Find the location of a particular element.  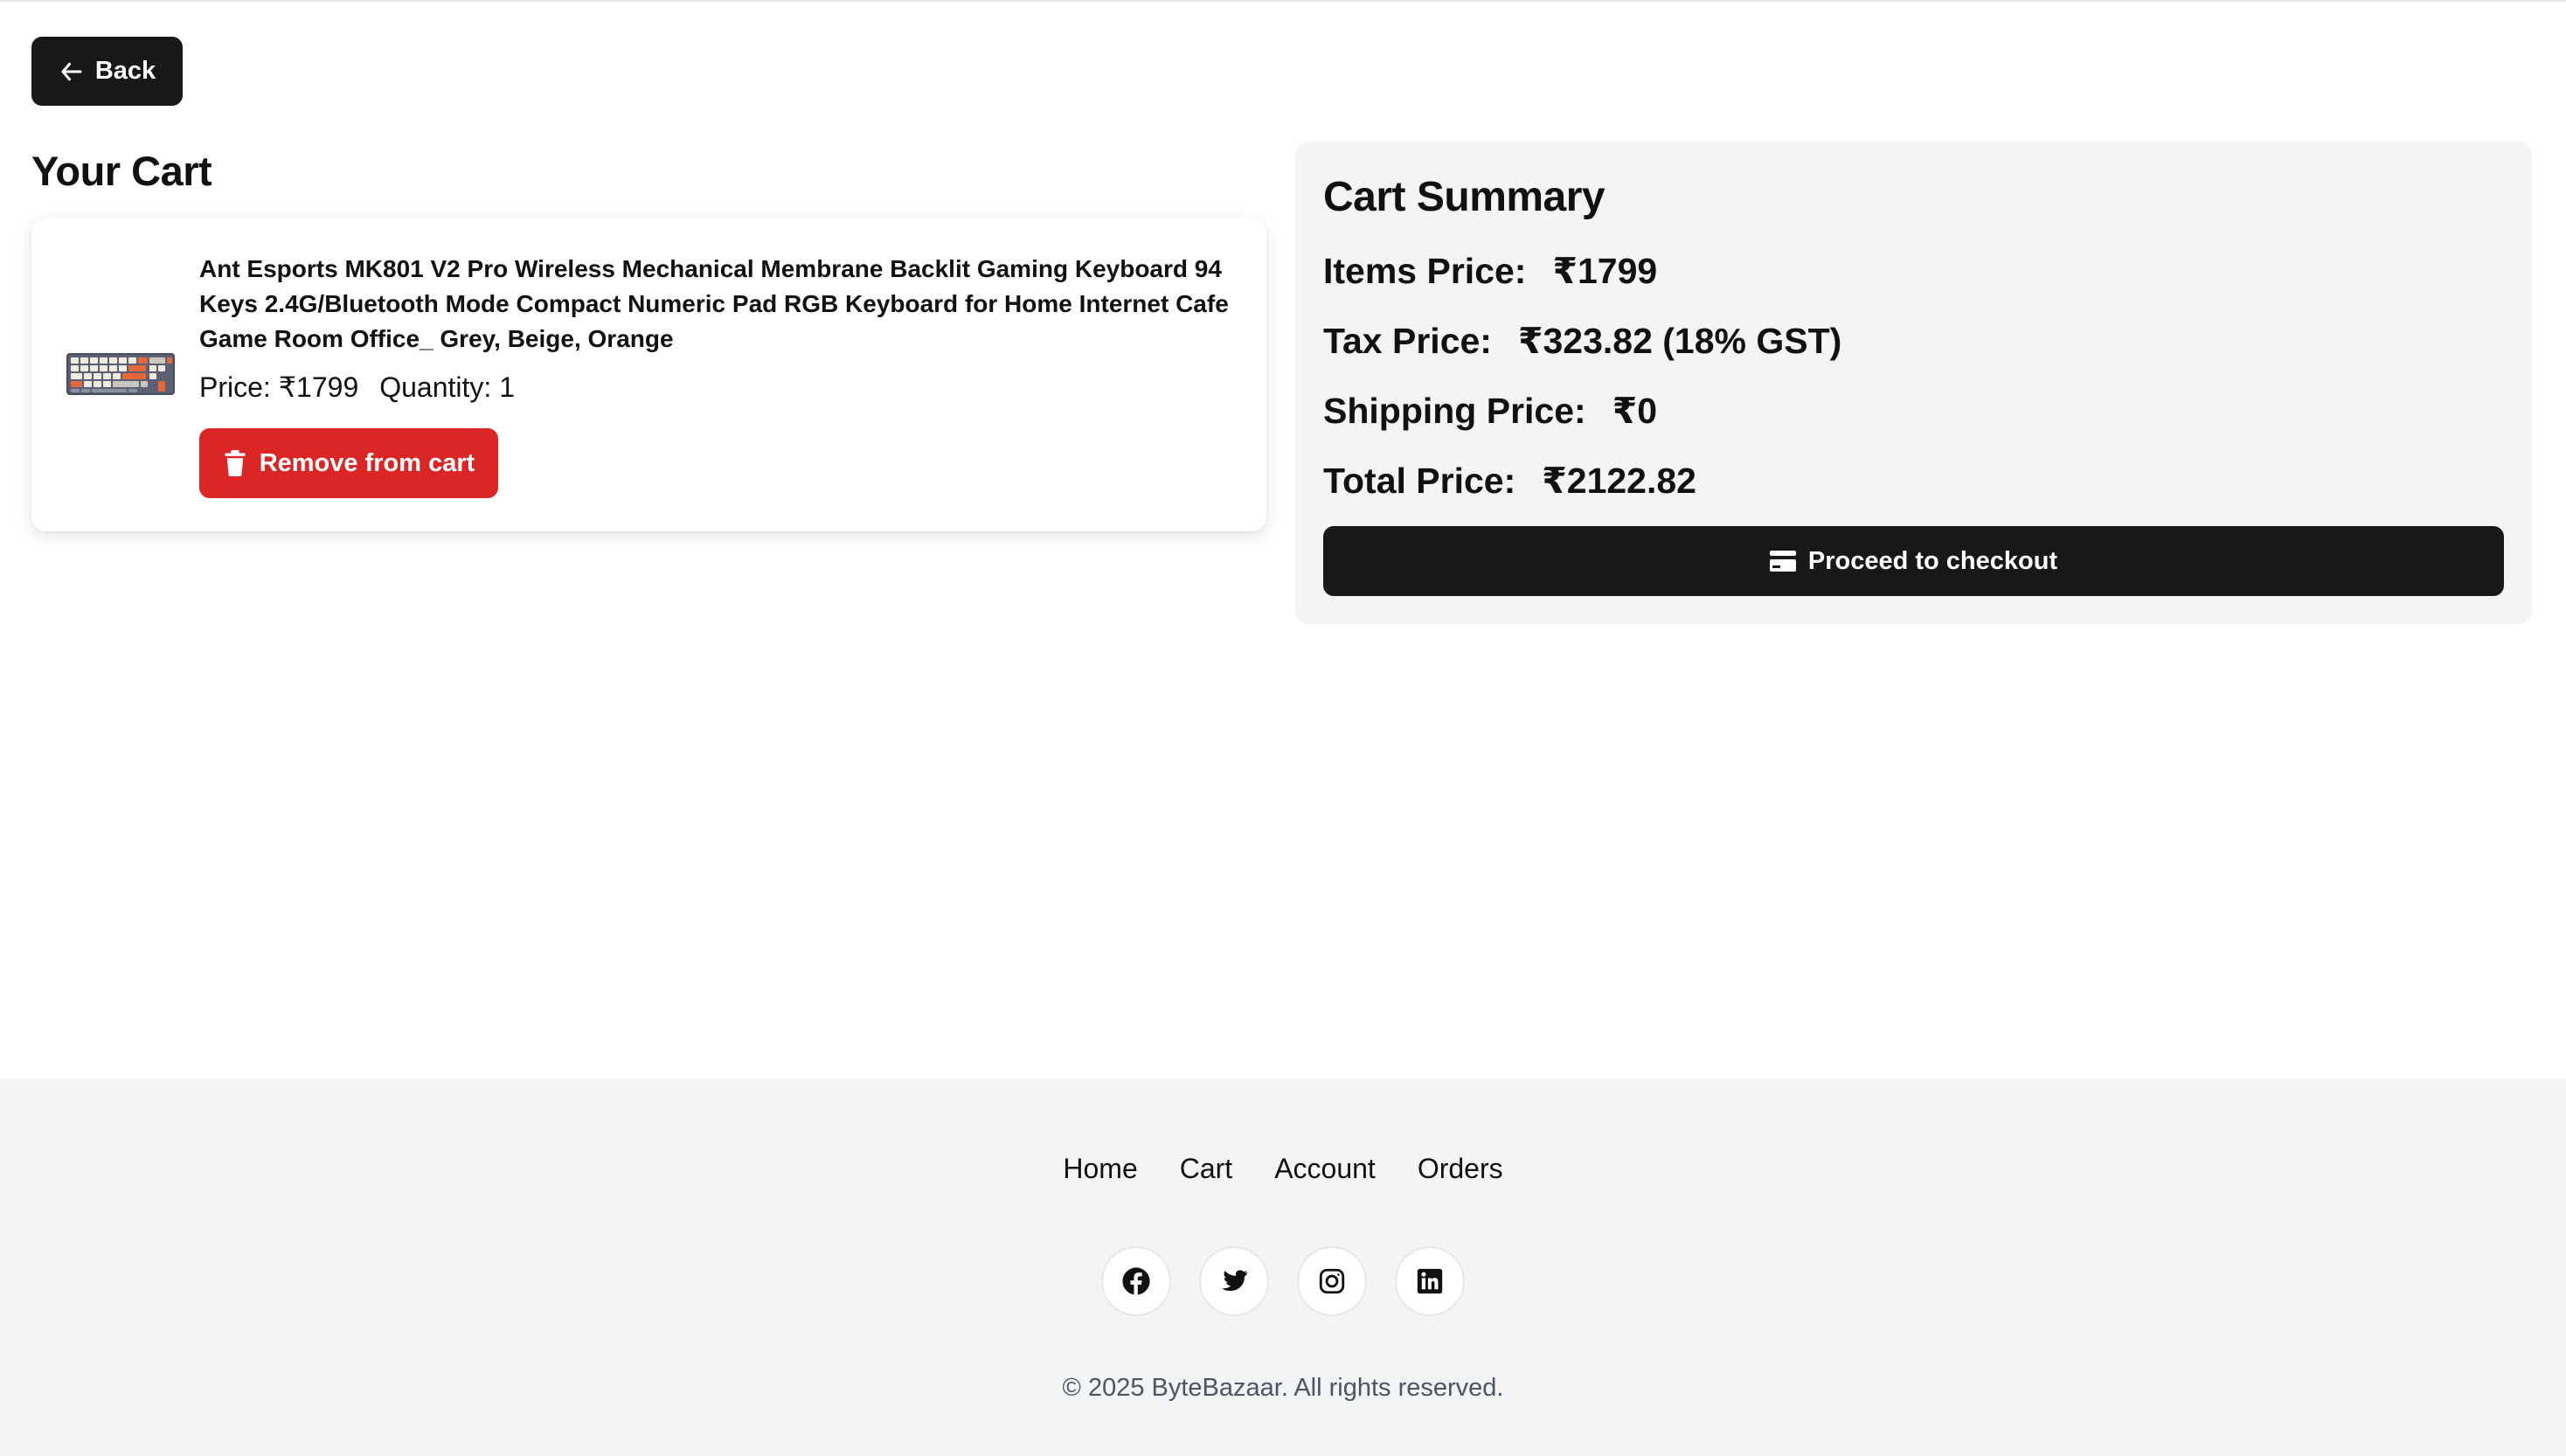

remove-from-cart-button: Remove from cart is located at coordinates (348, 463).